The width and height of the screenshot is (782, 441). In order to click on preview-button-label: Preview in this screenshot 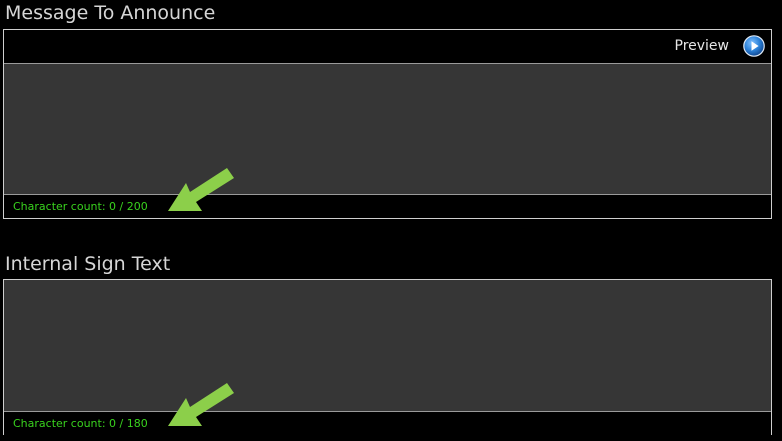, I will do `click(702, 46)`.